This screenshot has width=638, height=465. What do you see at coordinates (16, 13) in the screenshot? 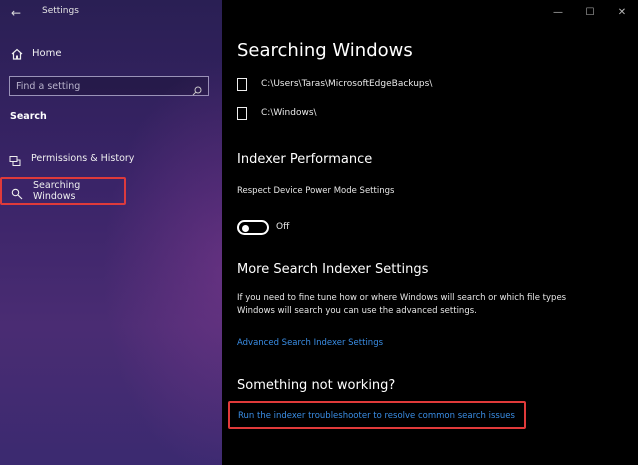
I see `back-button: ←` at bounding box center [16, 13].